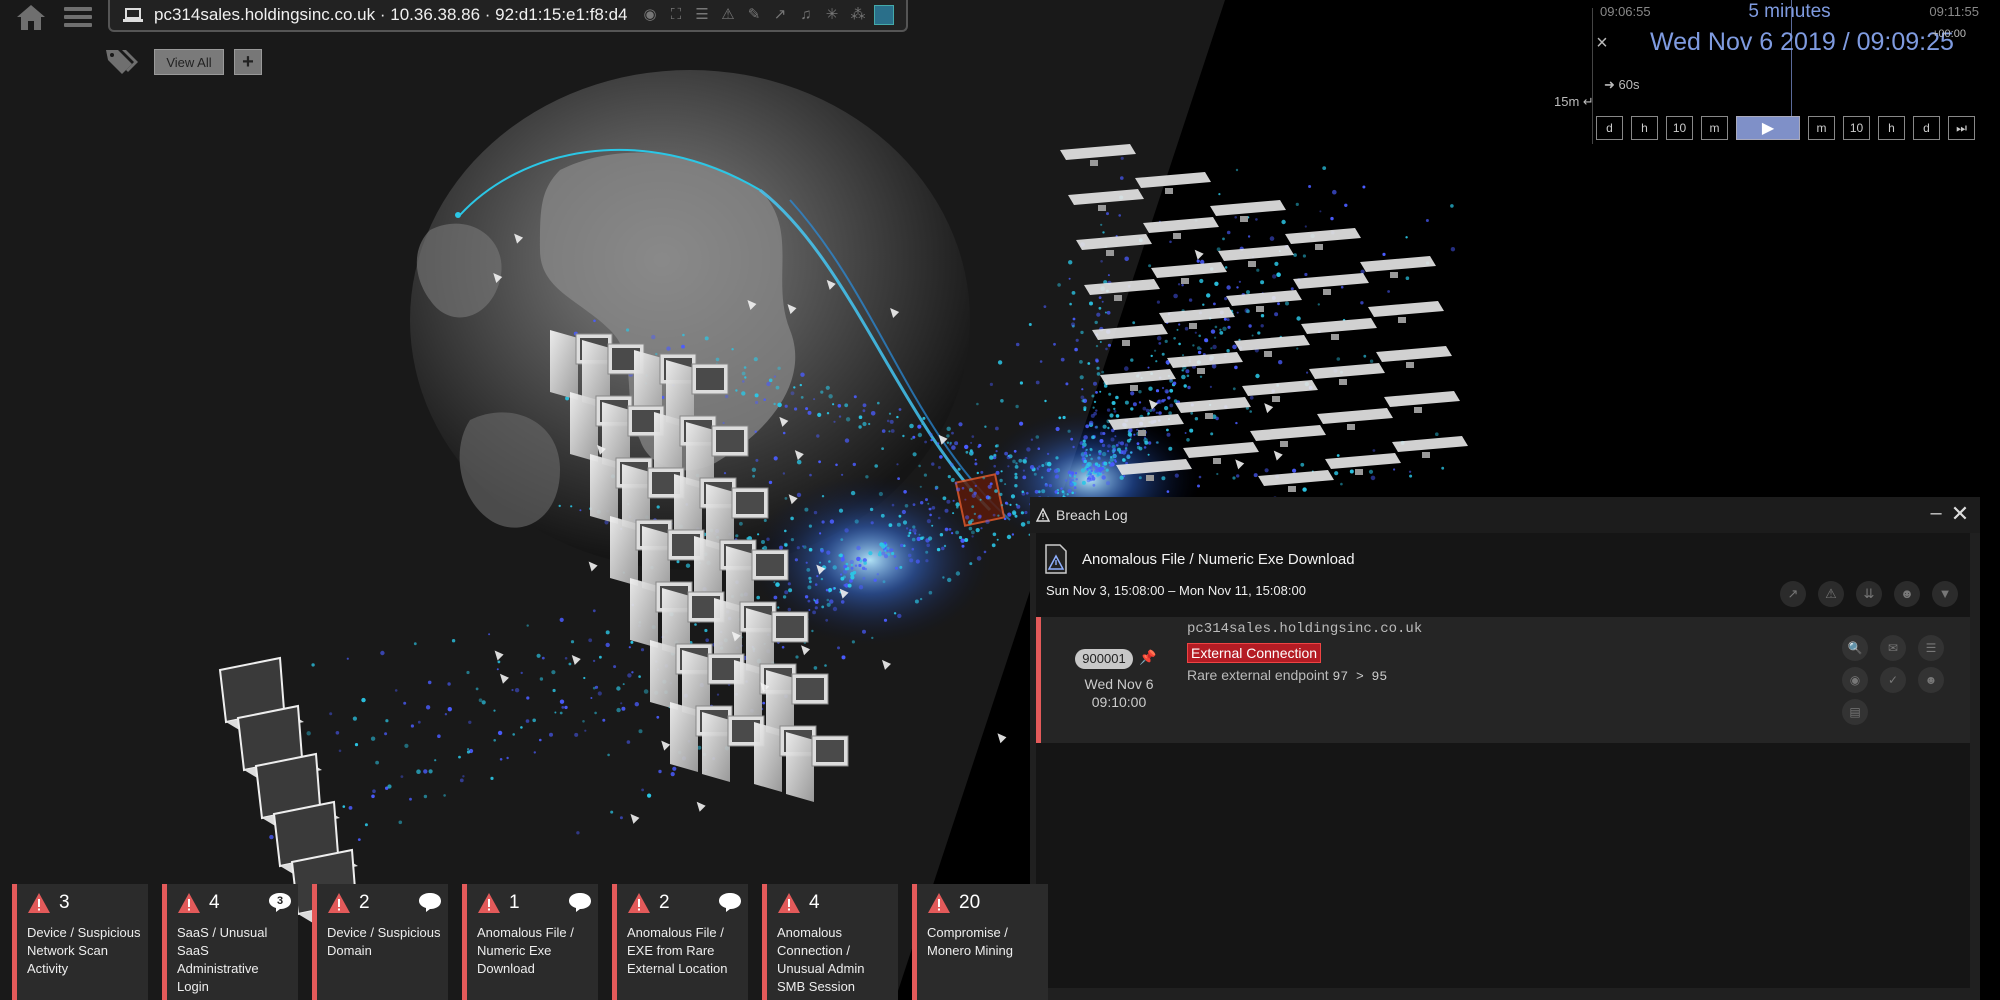  Describe the element at coordinates (189, 62) in the screenshot. I see `view-all-button: View All` at that location.